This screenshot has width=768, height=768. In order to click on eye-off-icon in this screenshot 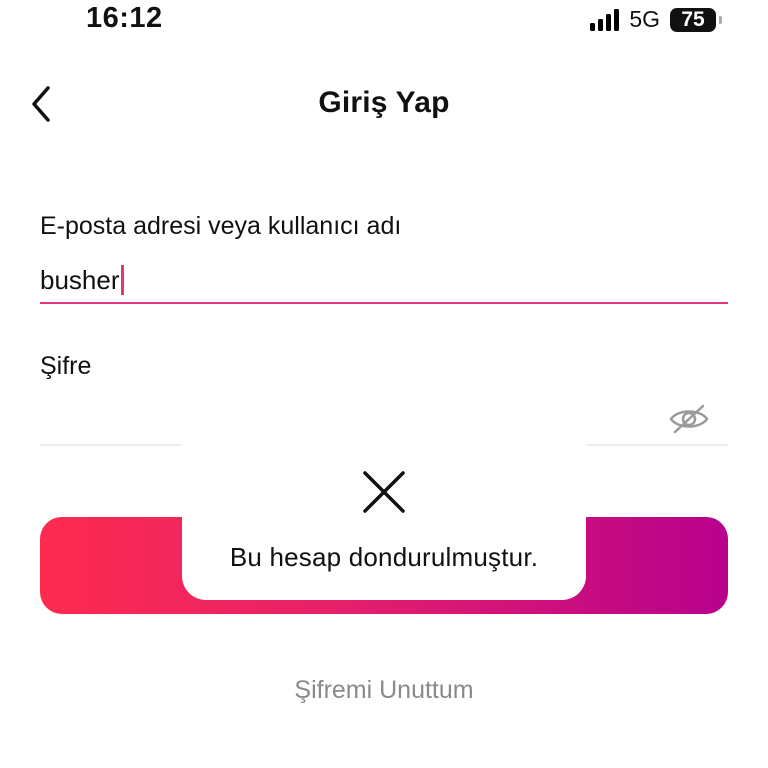, I will do `click(689, 419)`.